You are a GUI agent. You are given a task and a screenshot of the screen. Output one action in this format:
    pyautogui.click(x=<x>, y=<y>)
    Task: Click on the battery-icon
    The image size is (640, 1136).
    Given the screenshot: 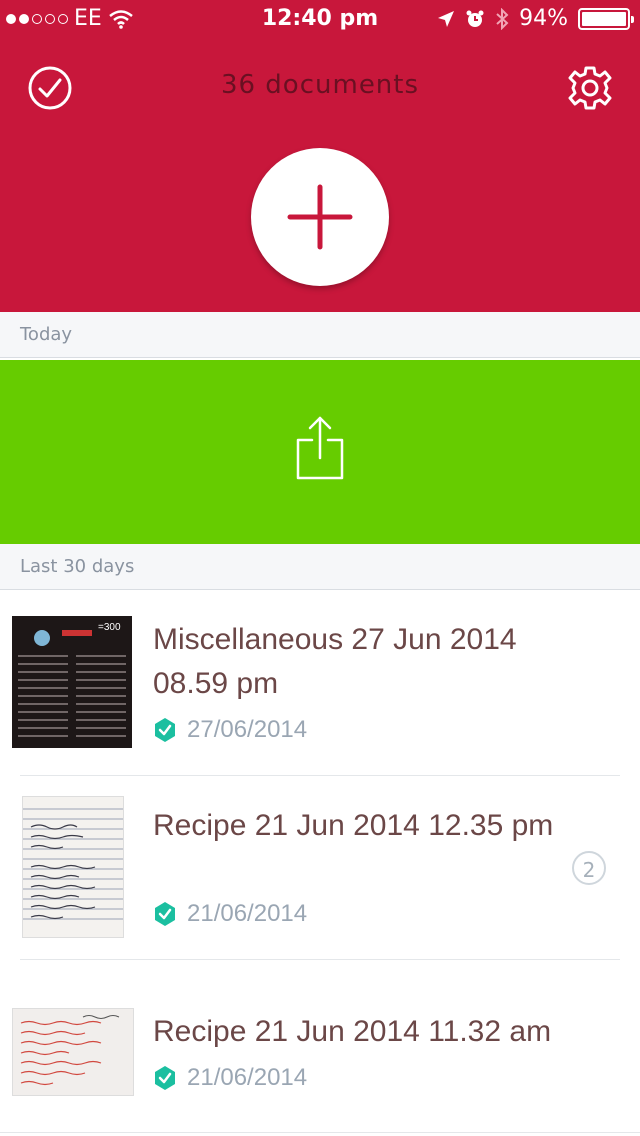 What is the action you would take?
    pyautogui.click(x=606, y=18)
    